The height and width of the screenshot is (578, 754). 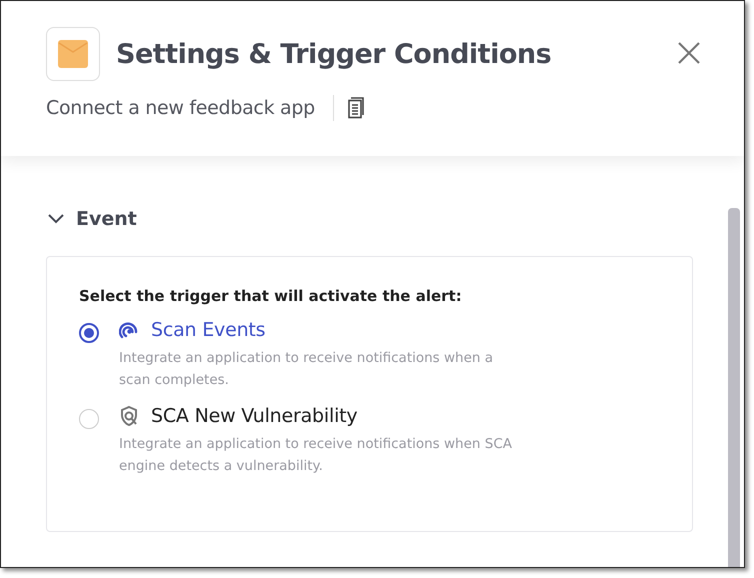 What do you see at coordinates (89, 333) in the screenshot?
I see `radio-button` at bounding box center [89, 333].